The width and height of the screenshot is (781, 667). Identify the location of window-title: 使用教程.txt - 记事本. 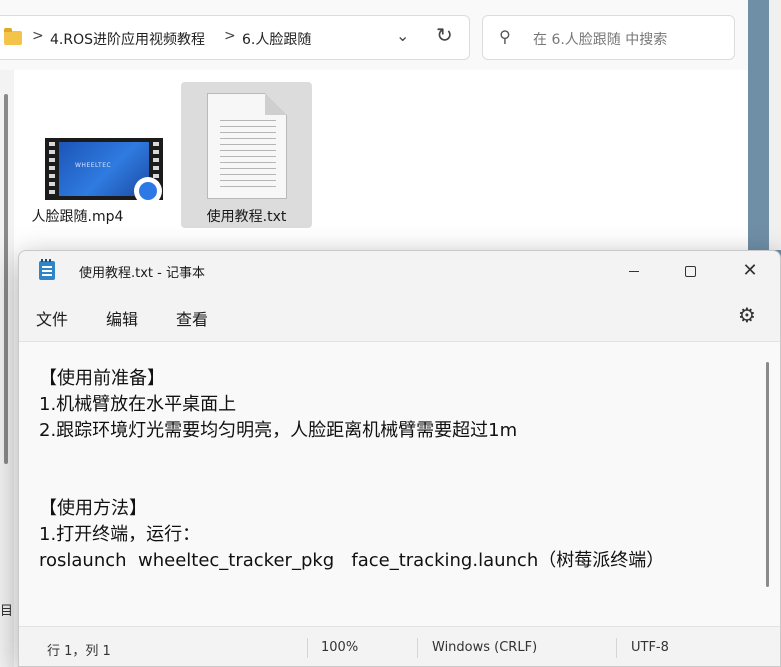
(142, 273).